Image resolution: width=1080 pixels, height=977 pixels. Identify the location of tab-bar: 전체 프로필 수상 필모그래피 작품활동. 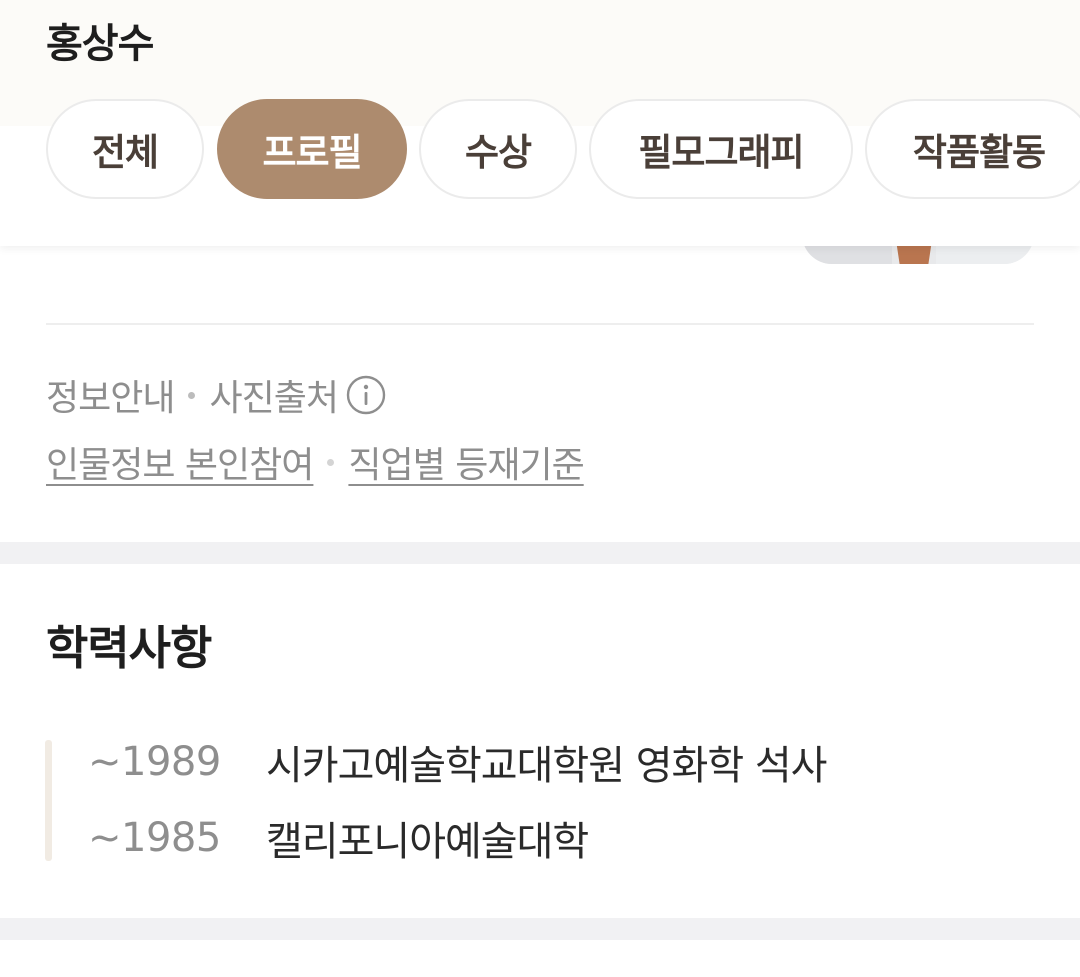
(563, 151).